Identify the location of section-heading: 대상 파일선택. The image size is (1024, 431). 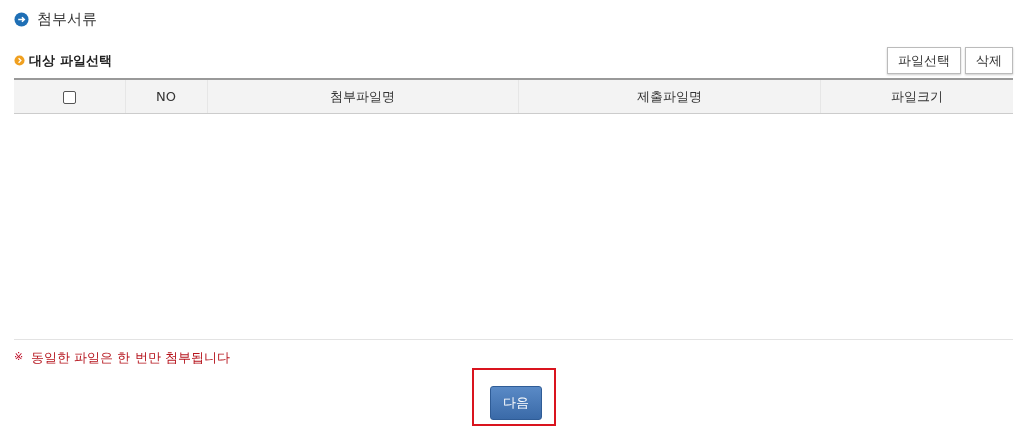
(70, 60).